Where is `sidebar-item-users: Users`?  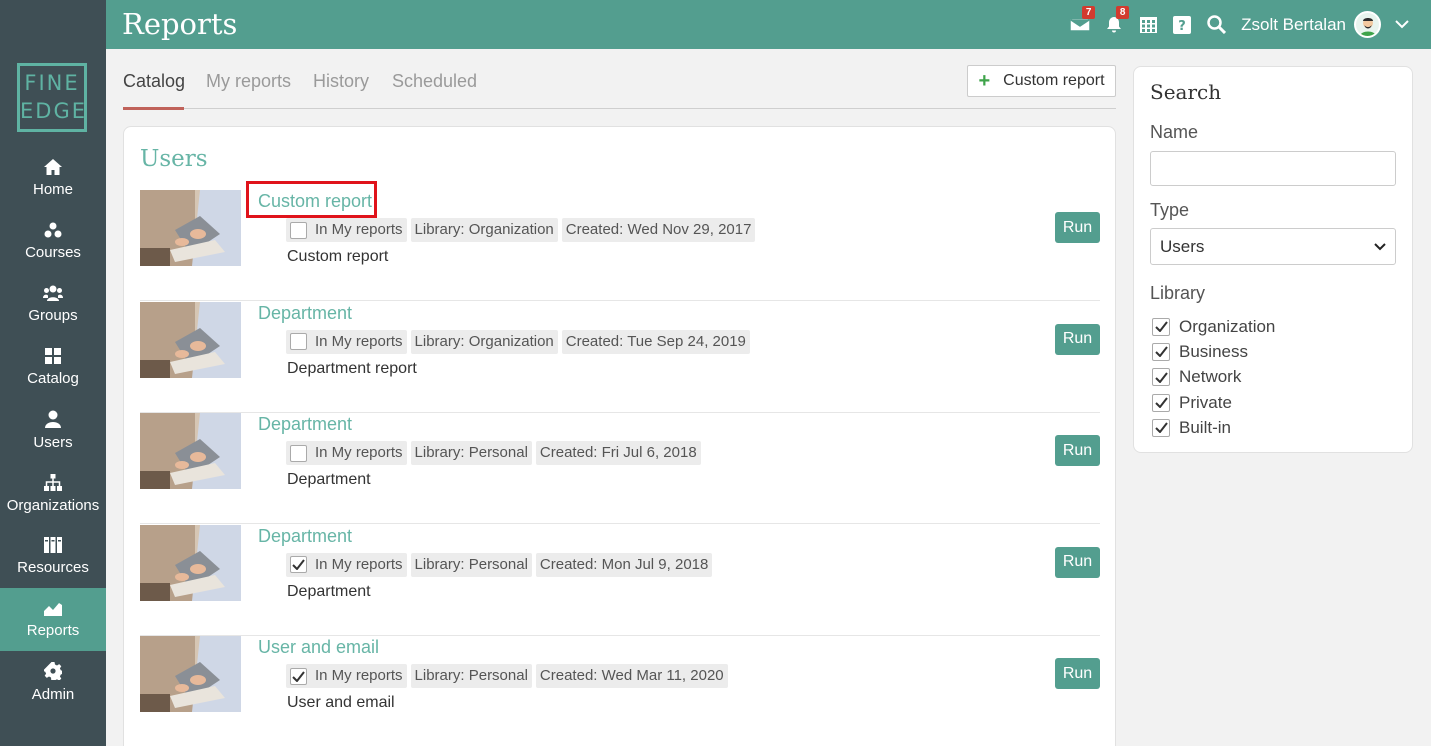 sidebar-item-users: Users is located at coordinates (53, 430).